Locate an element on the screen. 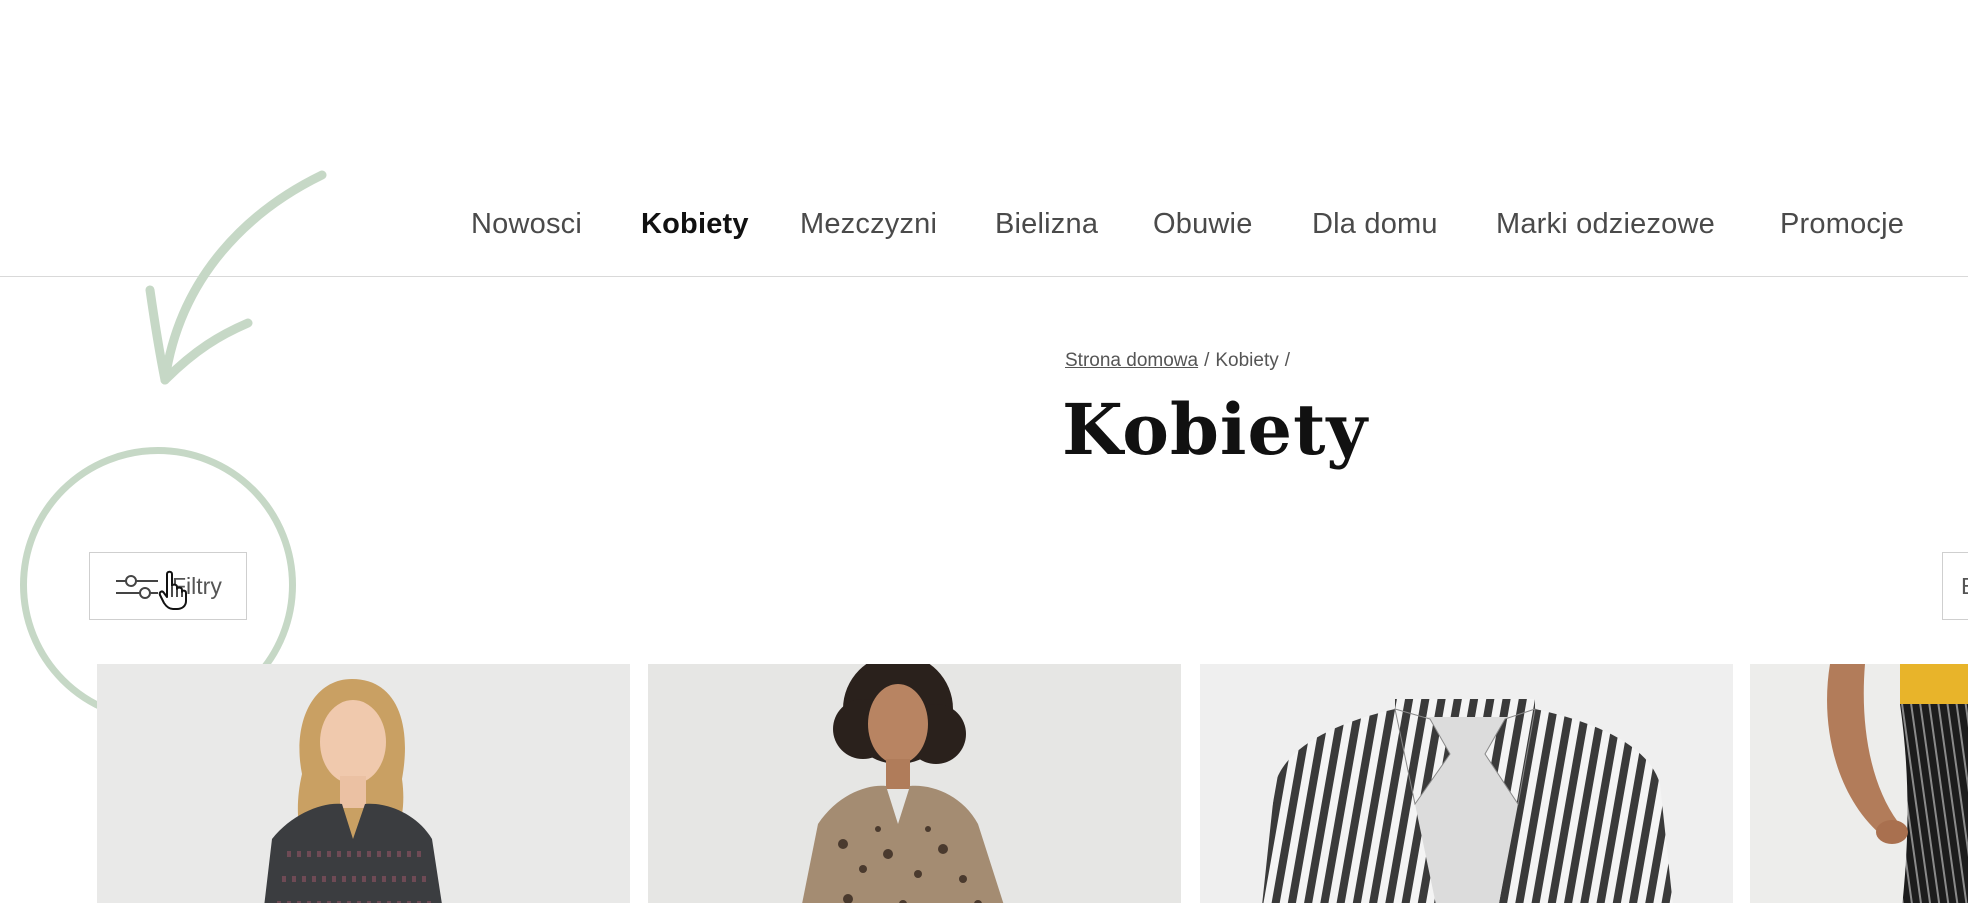 The height and width of the screenshot is (903, 1968). nav-item-mezczyzni: Mezczyzni is located at coordinates (868, 224).